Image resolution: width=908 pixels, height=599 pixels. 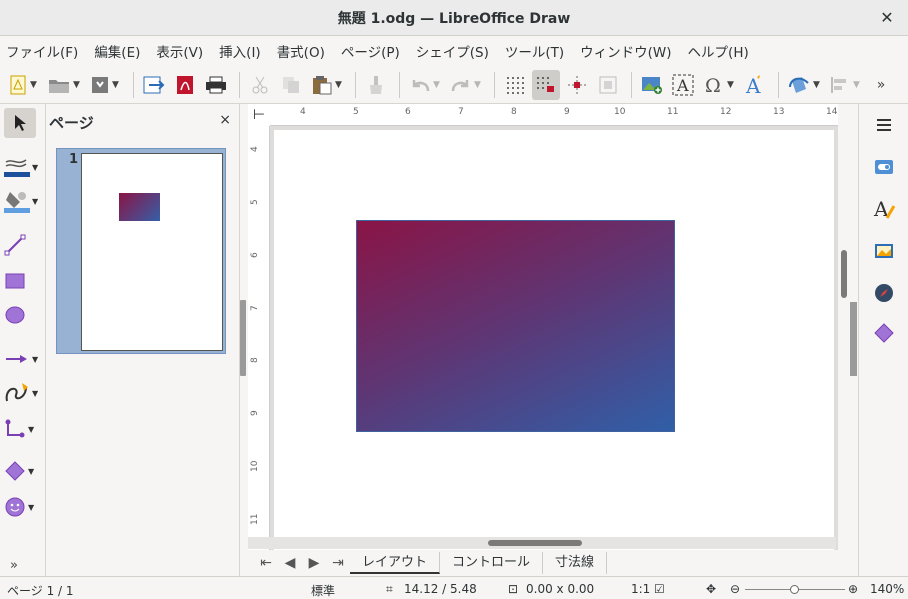 What do you see at coordinates (755, 85) in the screenshot?
I see `fontwork-button: A` at bounding box center [755, 85].